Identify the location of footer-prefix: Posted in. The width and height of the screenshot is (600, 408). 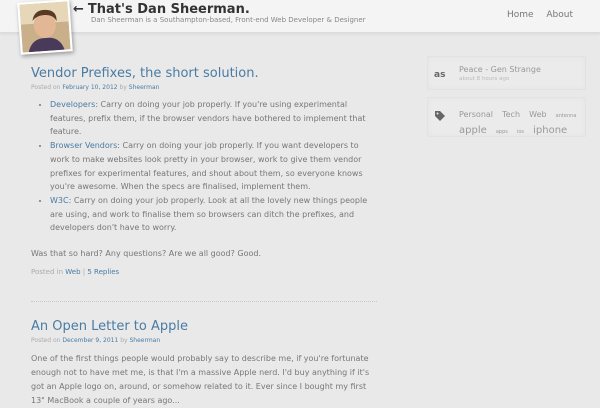
(47, 272).